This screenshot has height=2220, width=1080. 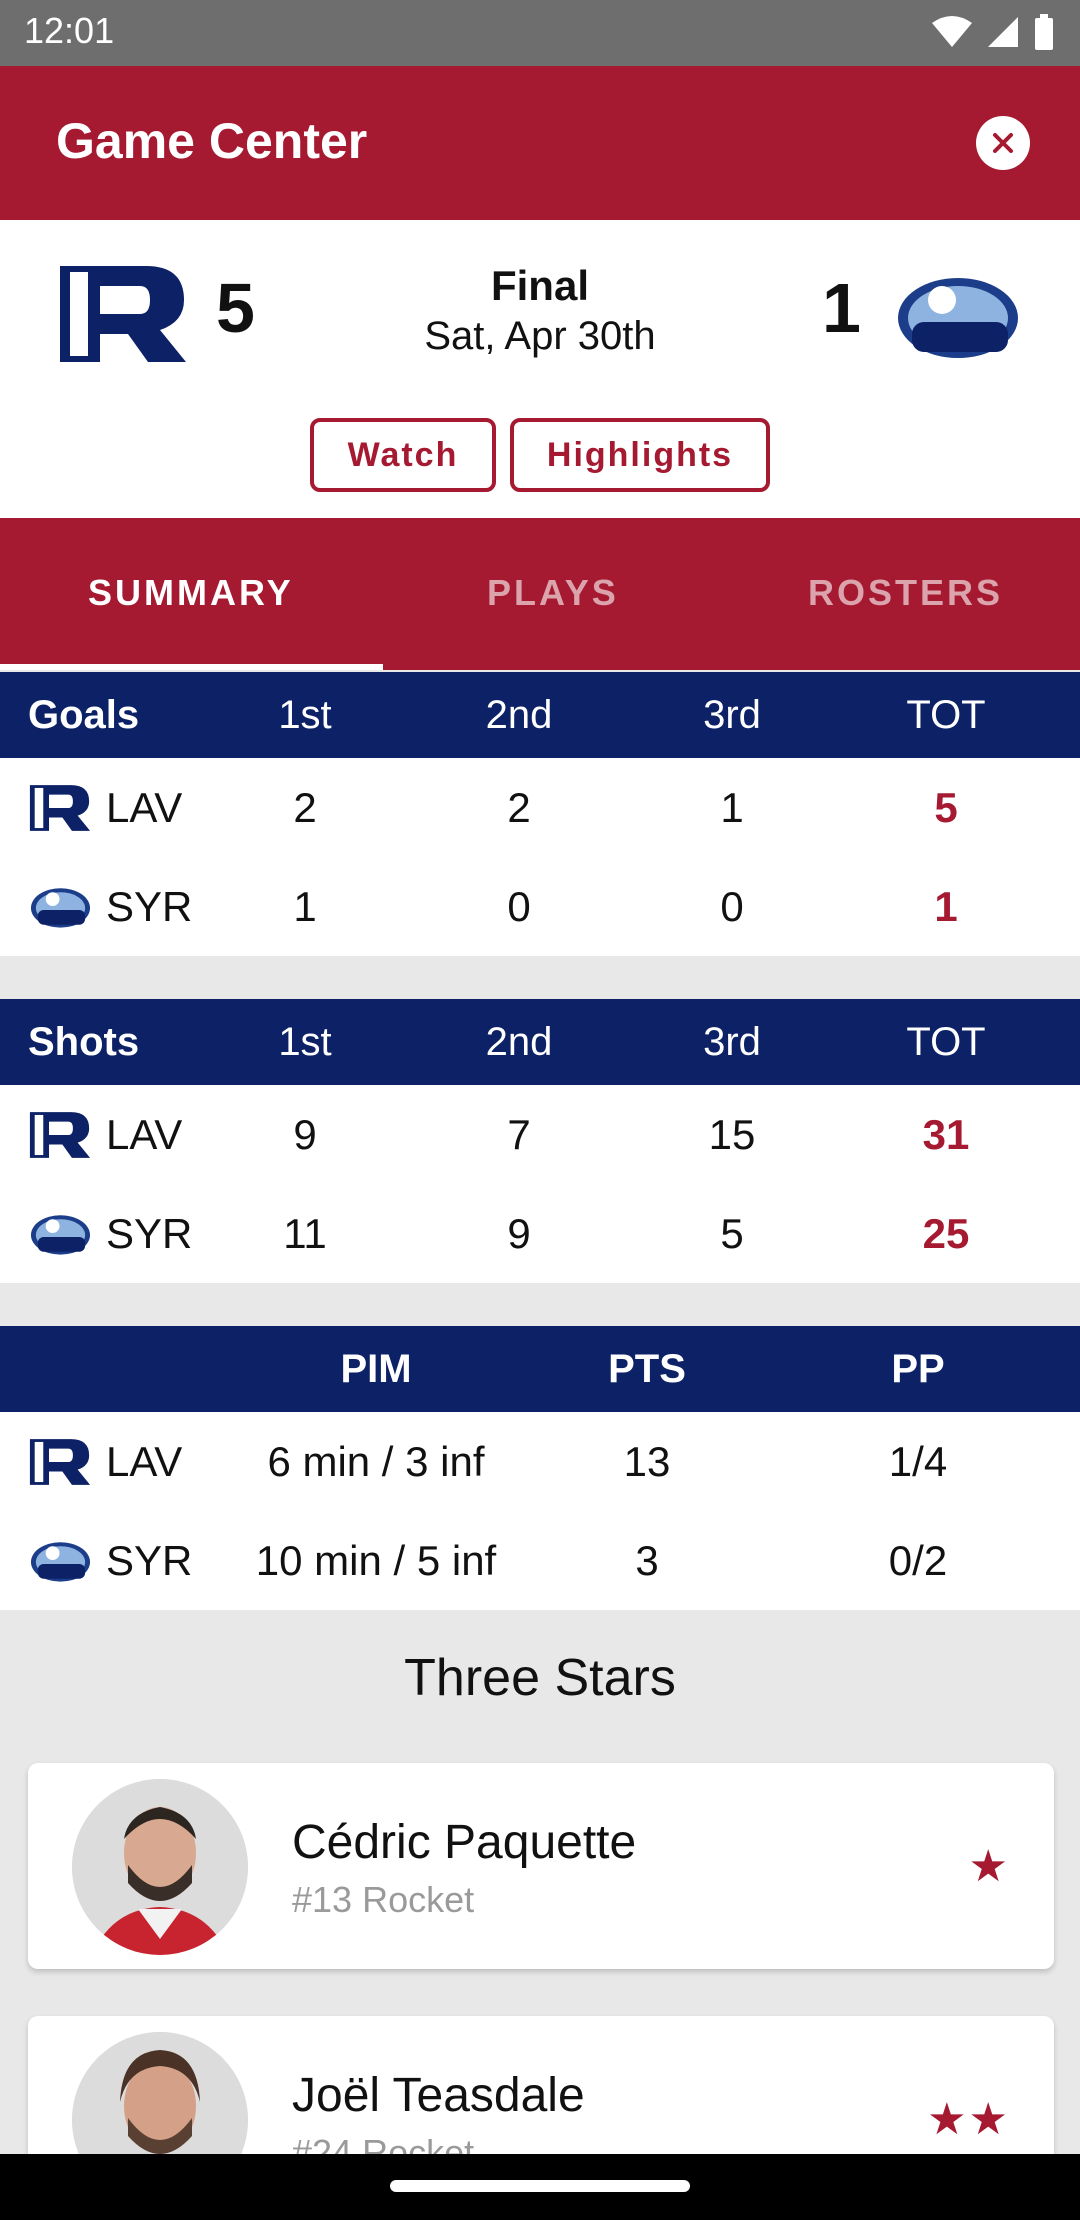 What do you see at coordinates (540, 33) in the screenshot?
I see `status-bar: 12:01` at bounding box center [540, 33].